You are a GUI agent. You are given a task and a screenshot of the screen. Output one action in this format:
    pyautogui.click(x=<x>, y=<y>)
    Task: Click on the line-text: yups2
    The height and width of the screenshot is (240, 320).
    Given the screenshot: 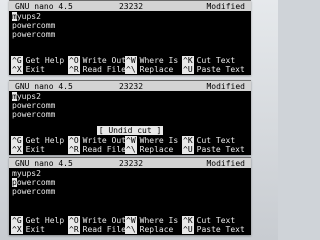 What is the action you would take?
    pyautogui.click(x=28, y=16)
    